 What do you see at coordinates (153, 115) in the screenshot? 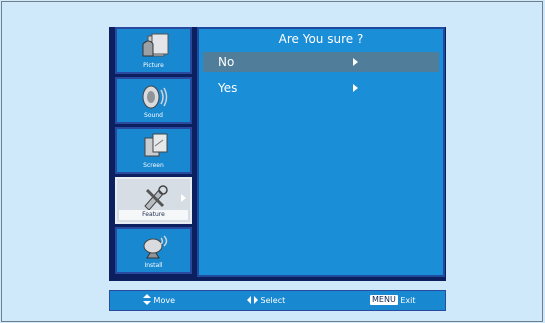
I see `sidebar-item-label: Sound` at bounding box center [153, 115].